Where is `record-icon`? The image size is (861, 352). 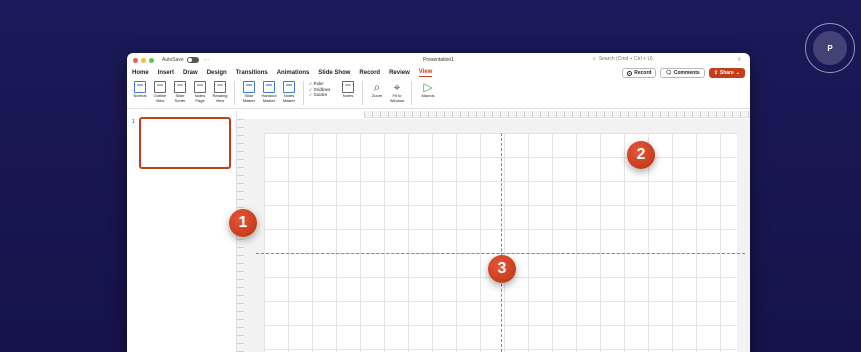
record-icon is located at coordinates (630, 73).